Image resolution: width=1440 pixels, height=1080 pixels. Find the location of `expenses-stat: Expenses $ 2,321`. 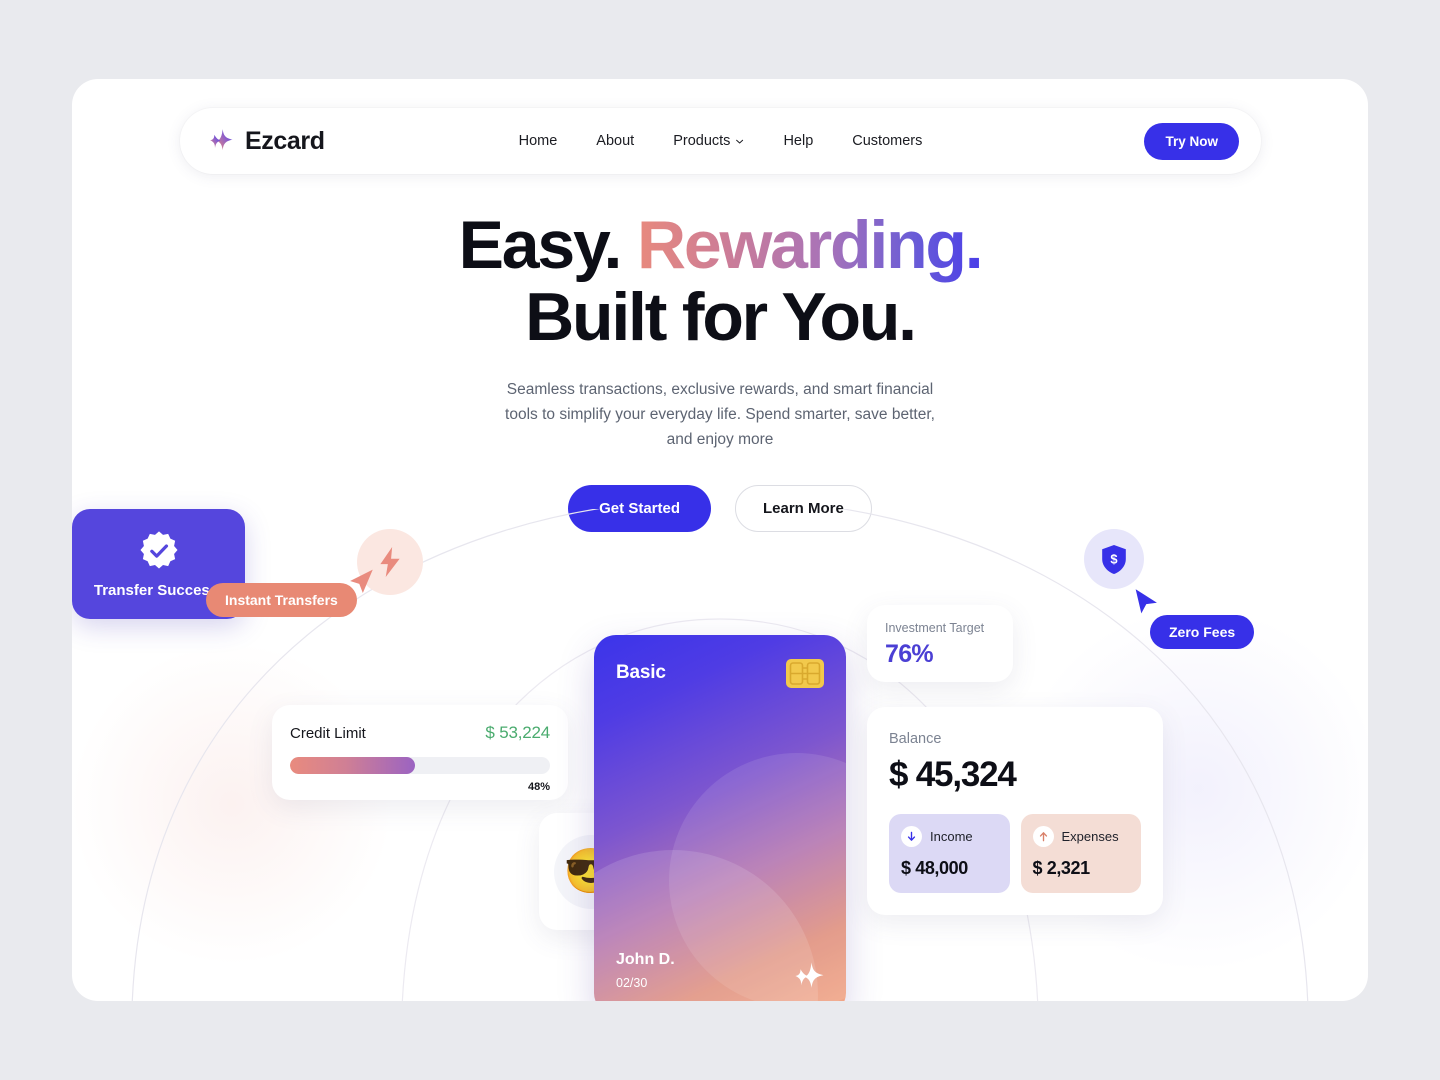

expenses-stat: Expenses $ 2,321 is located at coordinates (1080, 853).